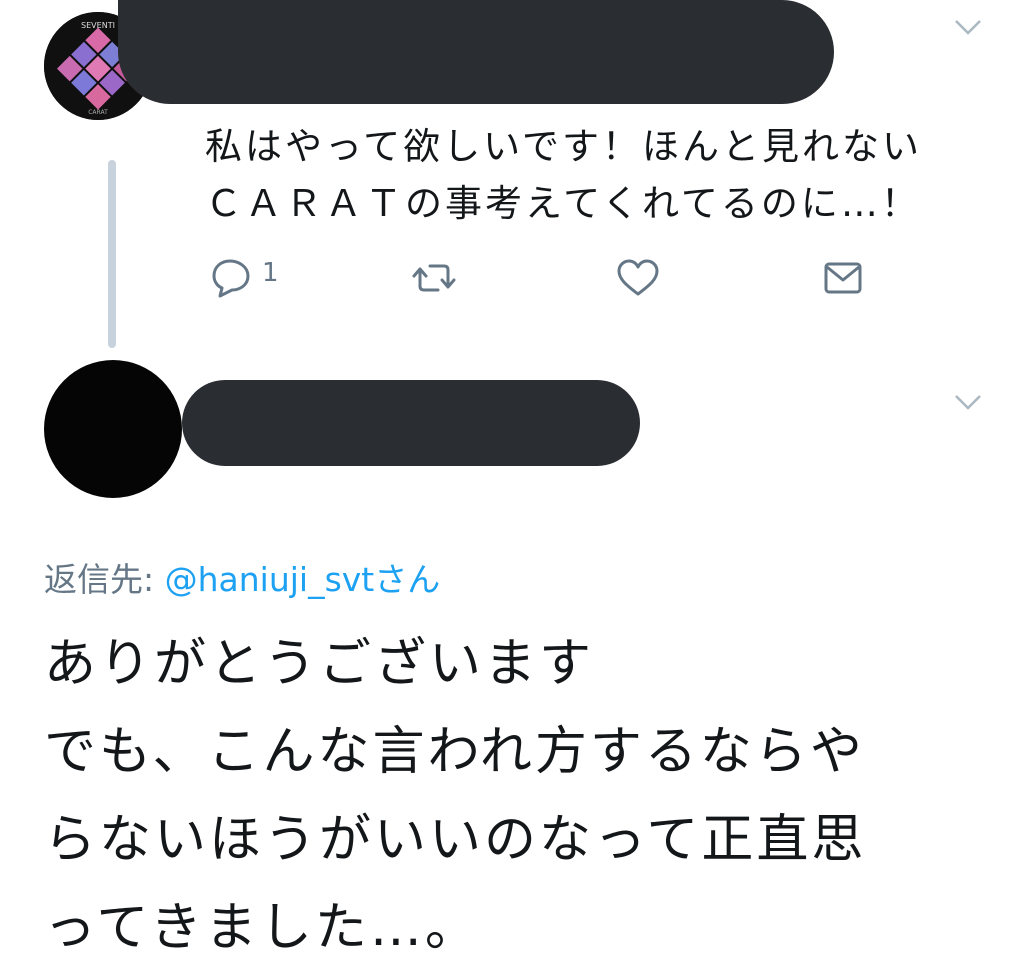 The height and width of the screenshot is (977, 1024). I want to click on reply-count: 1, so click(270, 273).